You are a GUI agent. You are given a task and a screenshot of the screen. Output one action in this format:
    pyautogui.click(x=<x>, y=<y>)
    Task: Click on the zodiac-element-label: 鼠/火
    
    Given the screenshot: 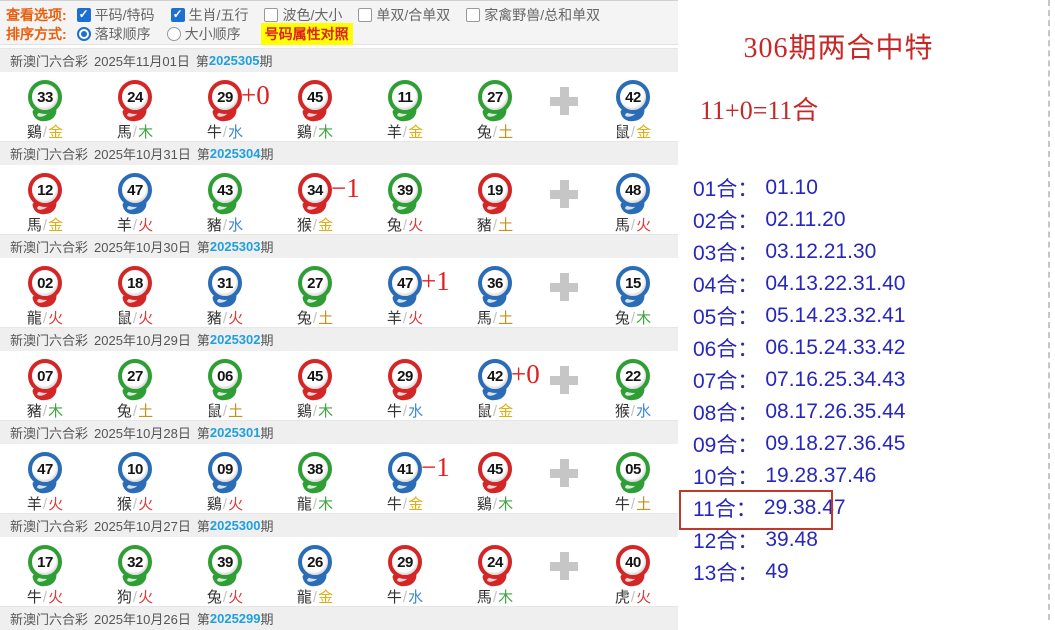 What is the action you would take?
    pyautogui.click(x=135, y=318)
    